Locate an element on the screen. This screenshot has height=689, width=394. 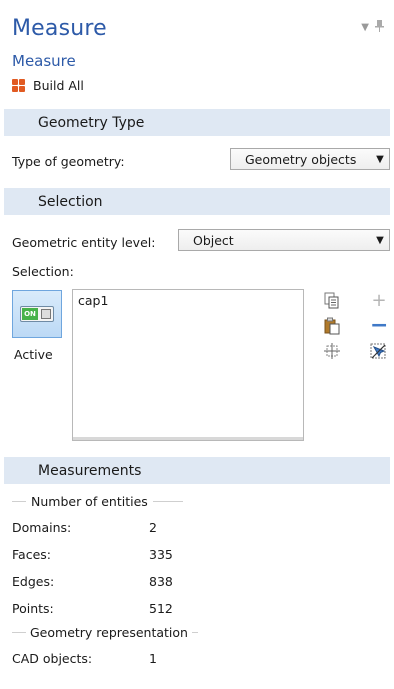
edges-value: 838 is located at coordinates (161, 581).